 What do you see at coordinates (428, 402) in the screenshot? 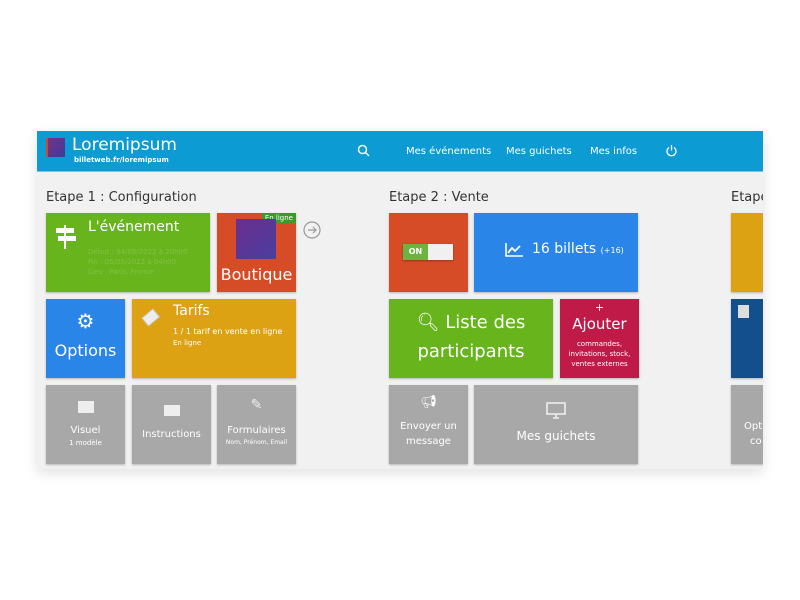
I see `megaphone-icon: 📢︎` at bounding box center [428, 402].